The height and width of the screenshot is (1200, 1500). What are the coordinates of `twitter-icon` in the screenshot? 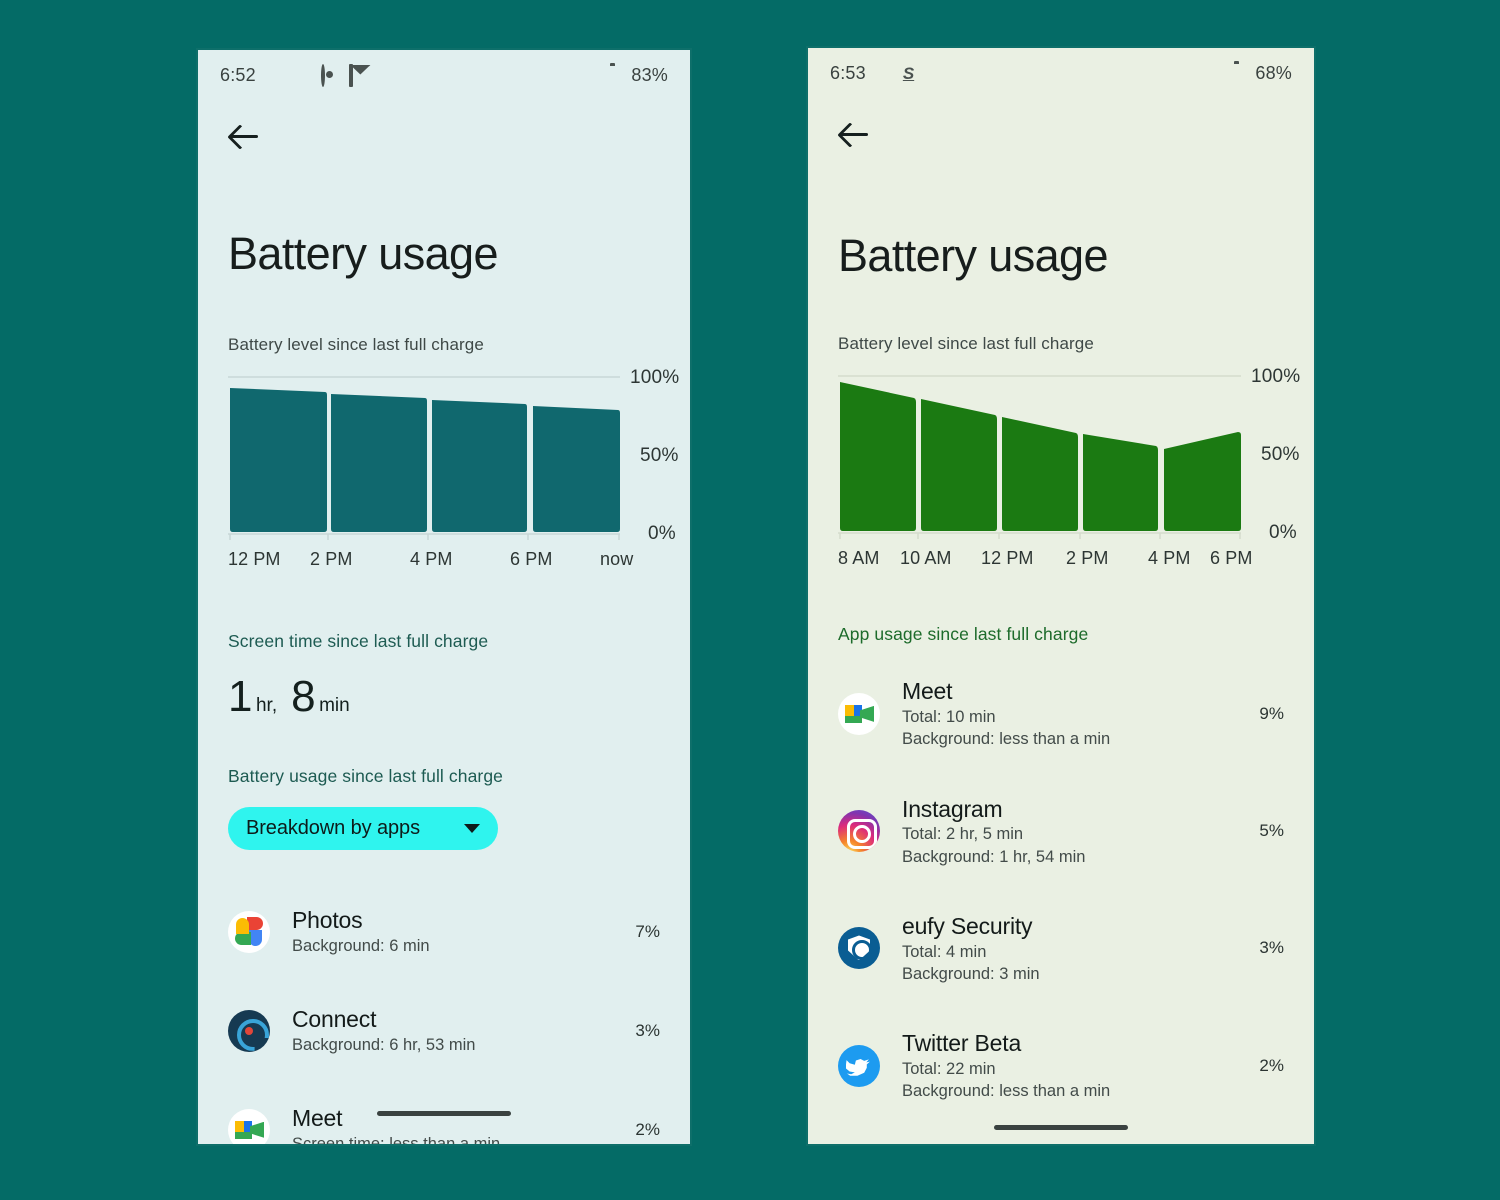 It's located at (859, 1065).